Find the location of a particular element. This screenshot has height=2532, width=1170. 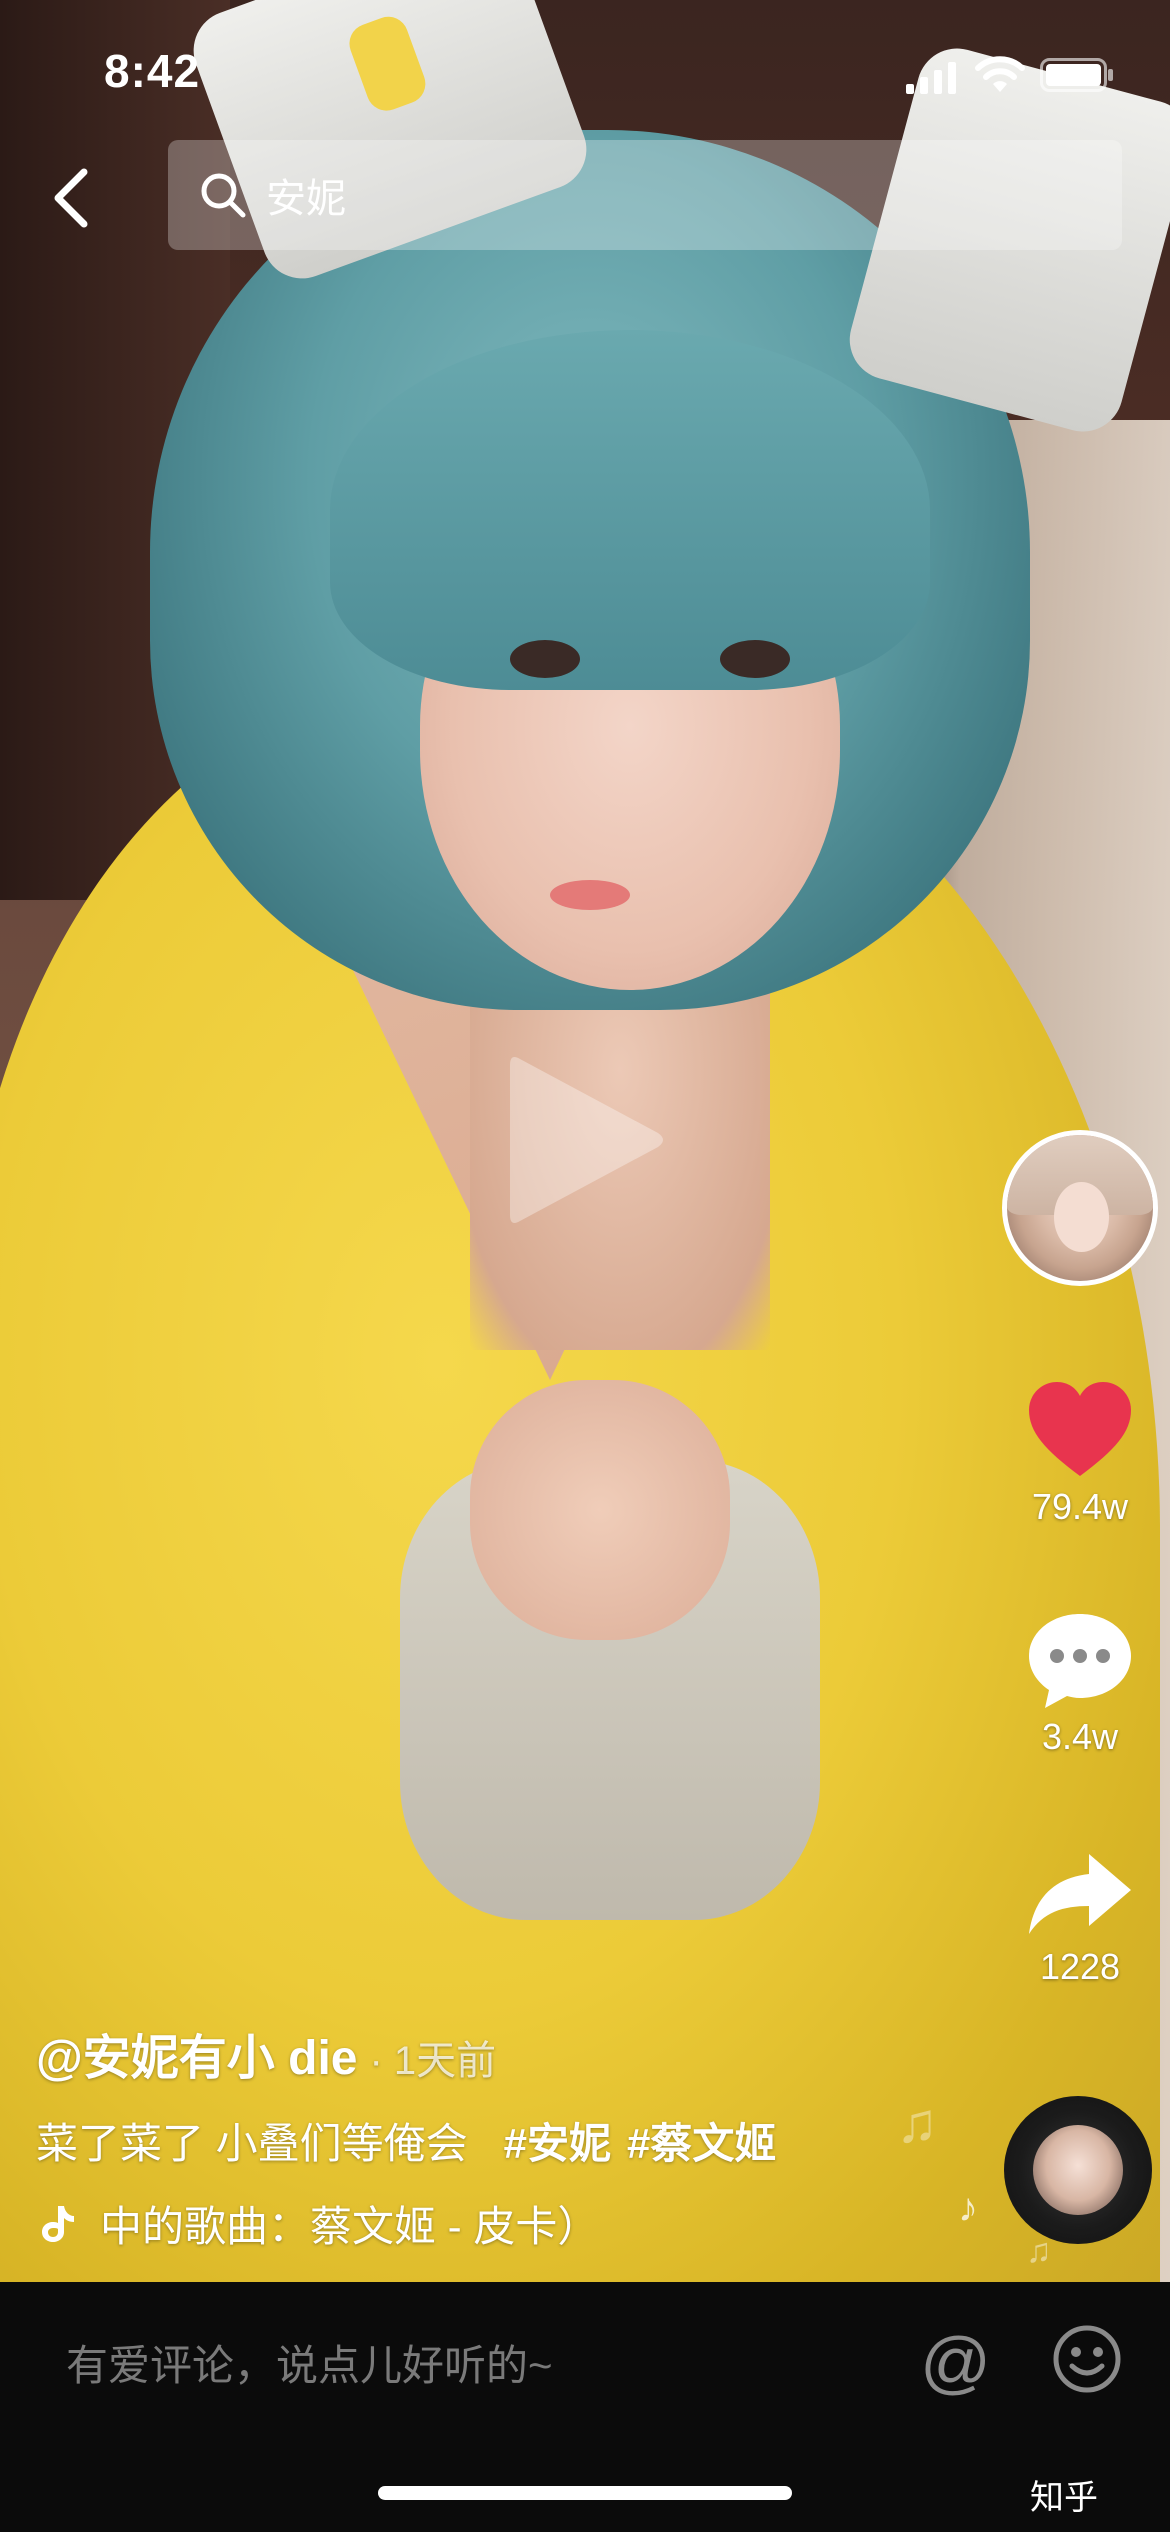

hashtag-link: #蔡文姬 is located at coordinates (701, 2140).